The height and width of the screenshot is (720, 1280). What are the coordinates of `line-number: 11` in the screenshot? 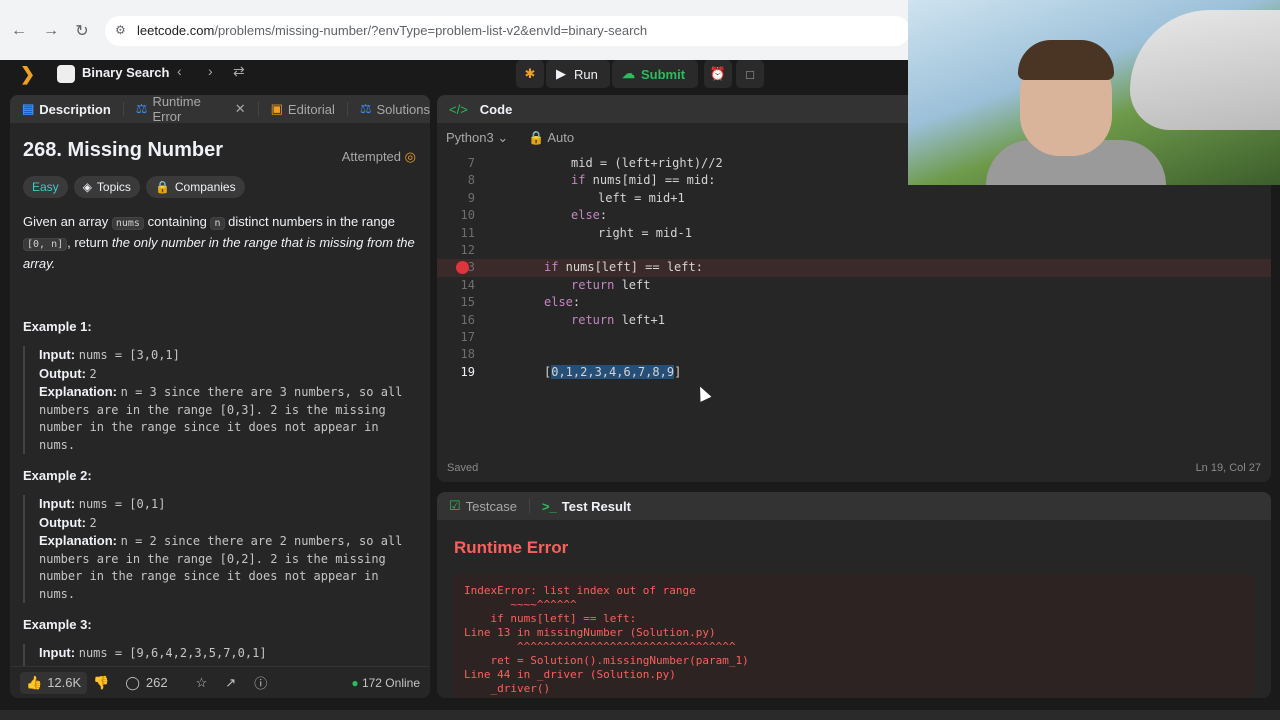 It's located at (467, 232).